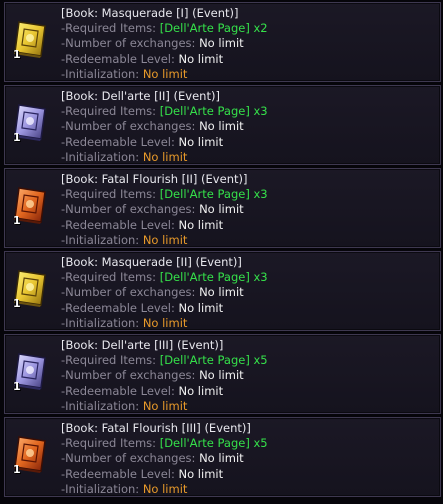 This screenshot has width=443, height=504. I want to click on item-title: [Book: Masquerade [II] (Event)], so click(151, 262).